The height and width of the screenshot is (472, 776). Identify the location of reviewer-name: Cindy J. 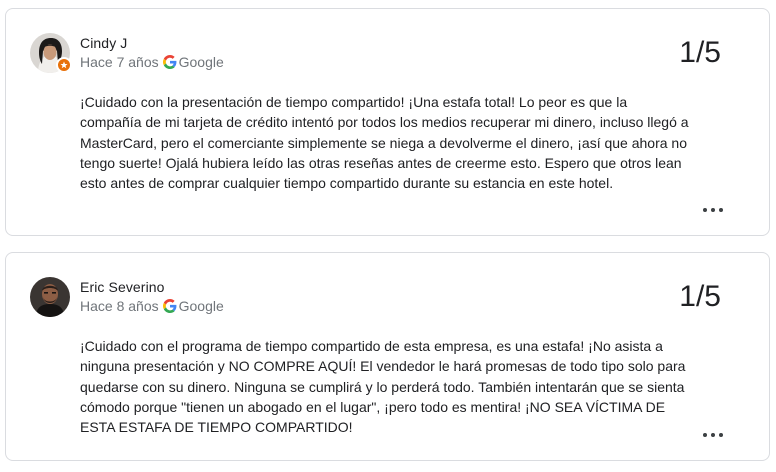
(103, 43).